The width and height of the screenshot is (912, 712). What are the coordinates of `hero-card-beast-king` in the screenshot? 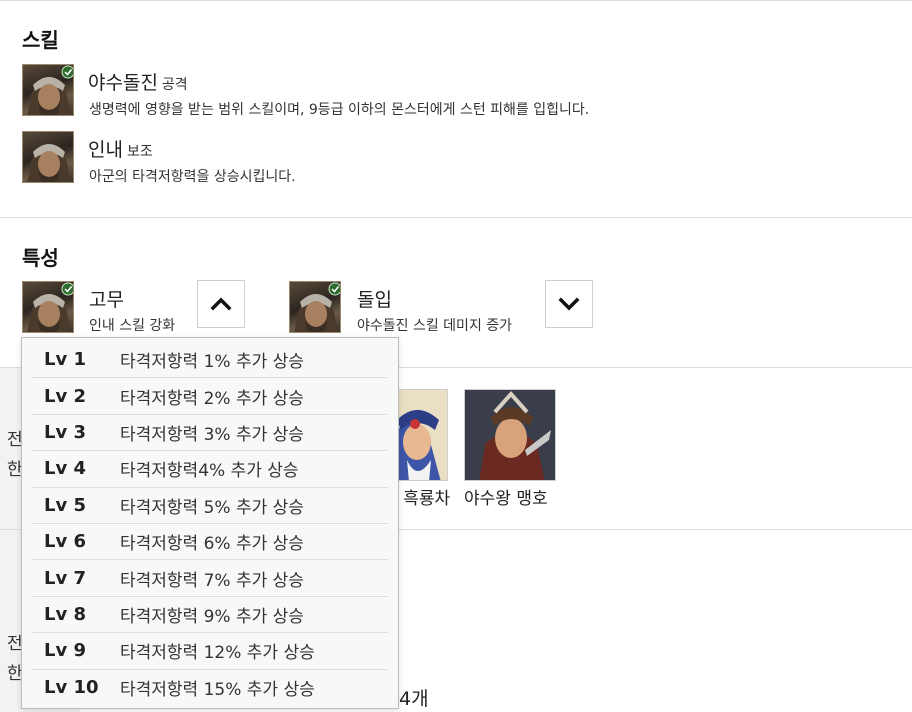 It's located at (510, 435).